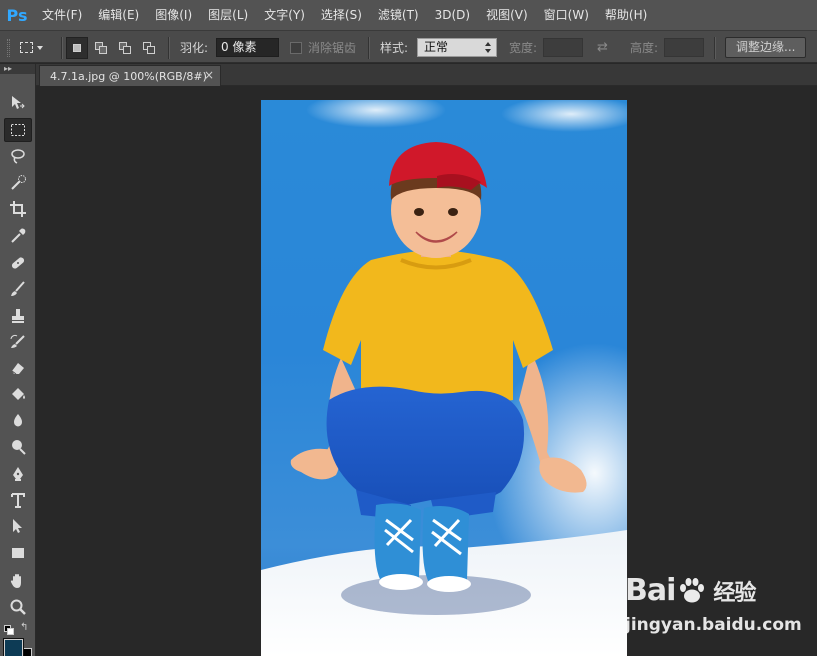  Describe the element at coordinates (566, 15) in the screenshot. I see `menu-window: 窗口(W)` at that location.